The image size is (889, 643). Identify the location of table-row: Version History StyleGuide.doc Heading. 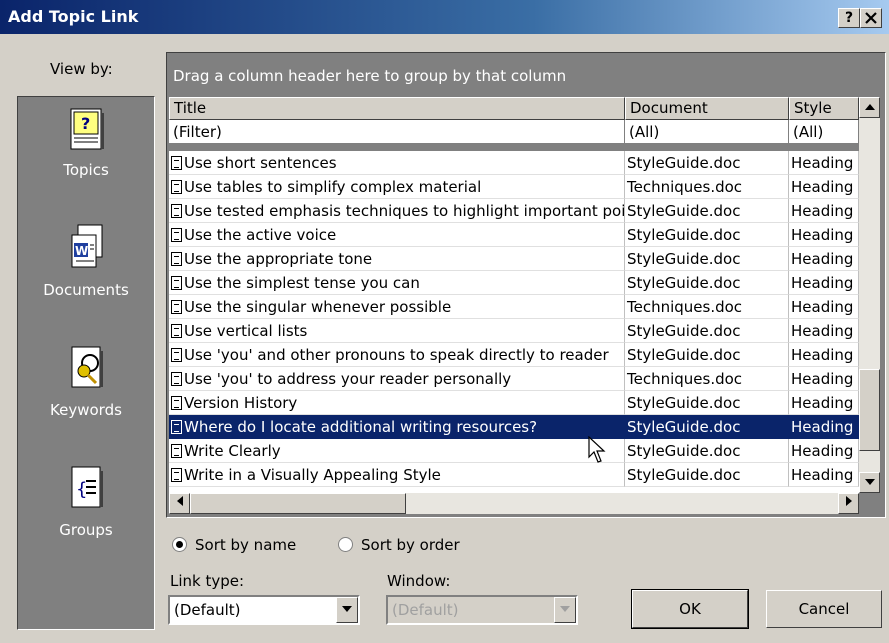
(514, 403).